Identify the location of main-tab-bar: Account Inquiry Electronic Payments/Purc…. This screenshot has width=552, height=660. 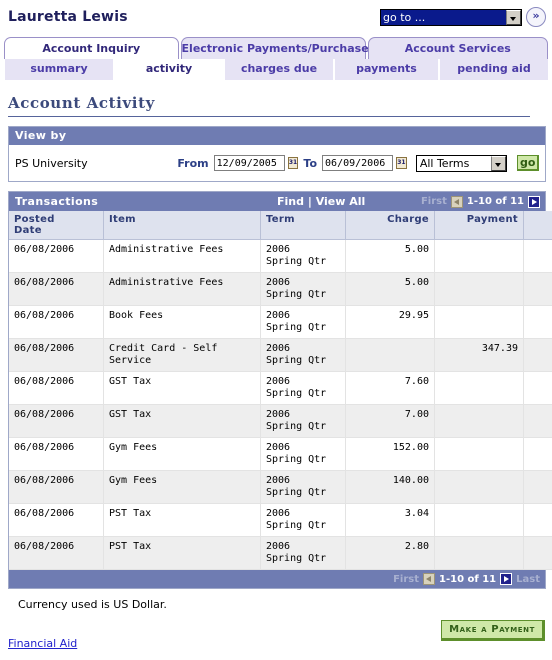
(277, 47).